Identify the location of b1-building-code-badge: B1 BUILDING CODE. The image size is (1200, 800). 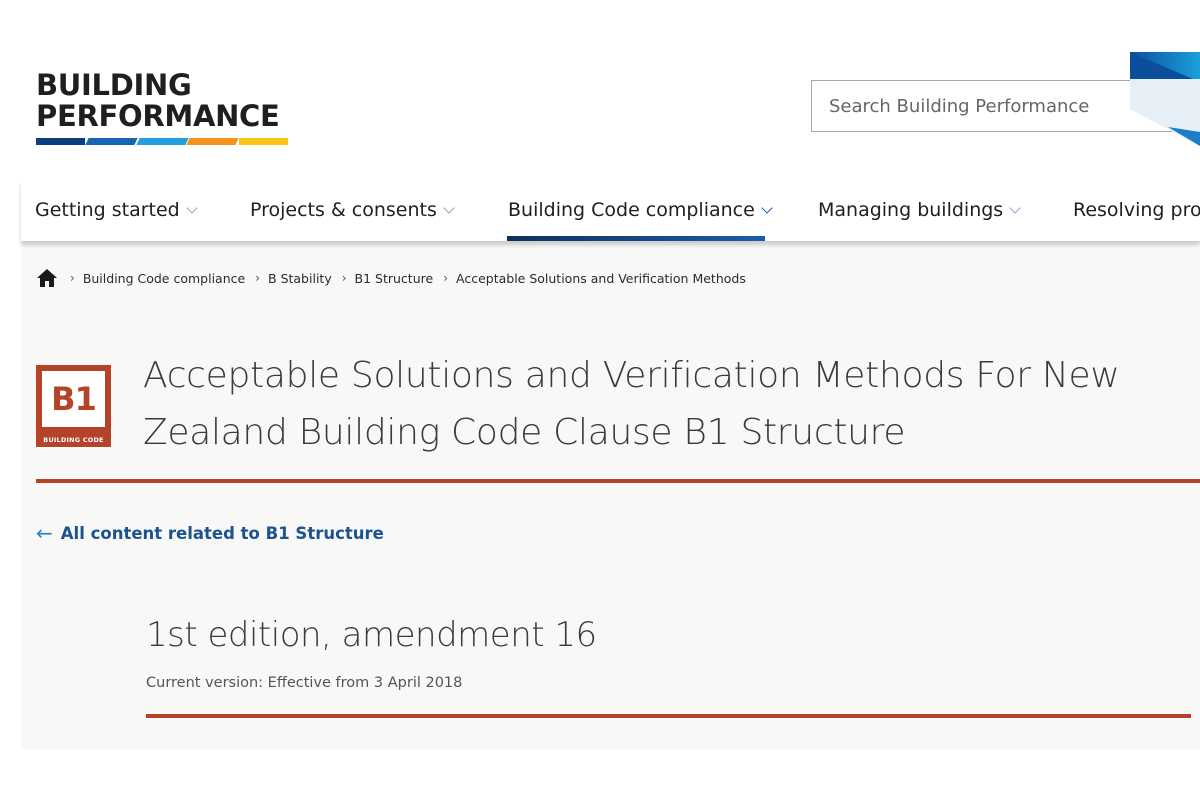
(73, 406).